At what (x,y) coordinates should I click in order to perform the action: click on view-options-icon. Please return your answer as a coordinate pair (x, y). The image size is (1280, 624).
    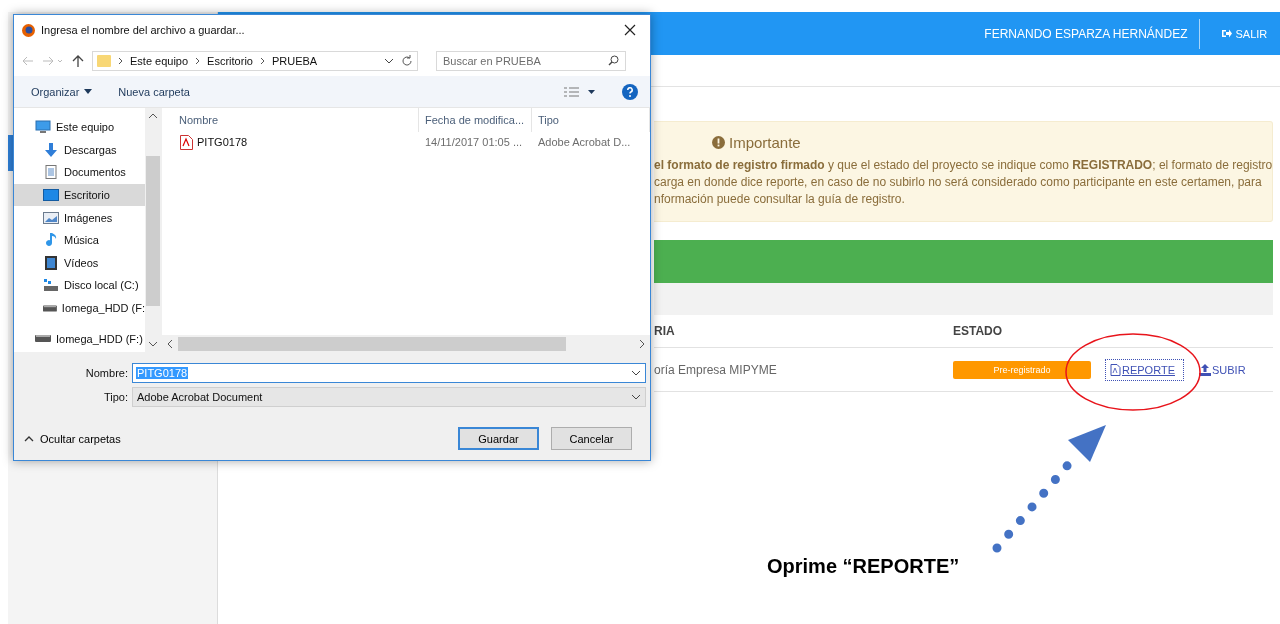
    Looking at the image, I should click on (580, 91).